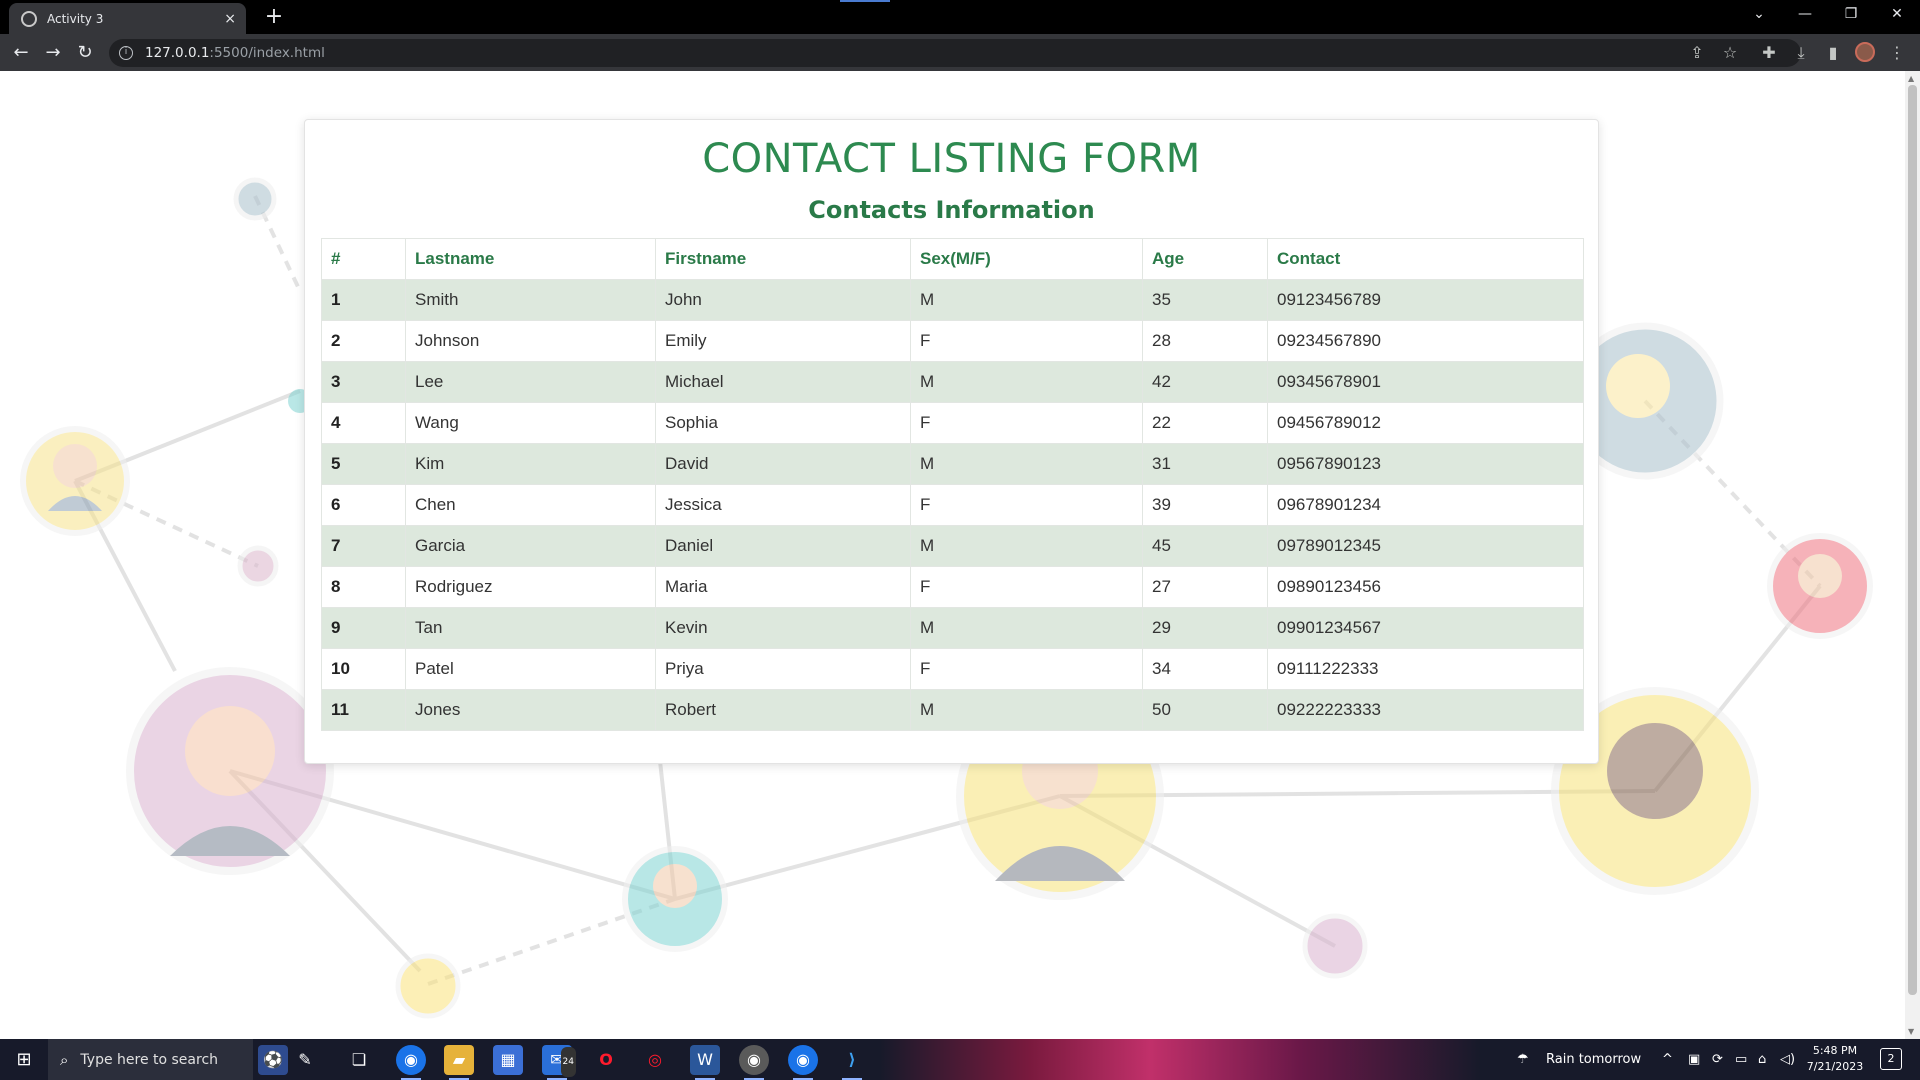 The width and height of the screenshot is (1920, 1080). Describe the element at coordinates (783, 628) in the screenshot. I see `firstname-cell: Kevin` at that location.